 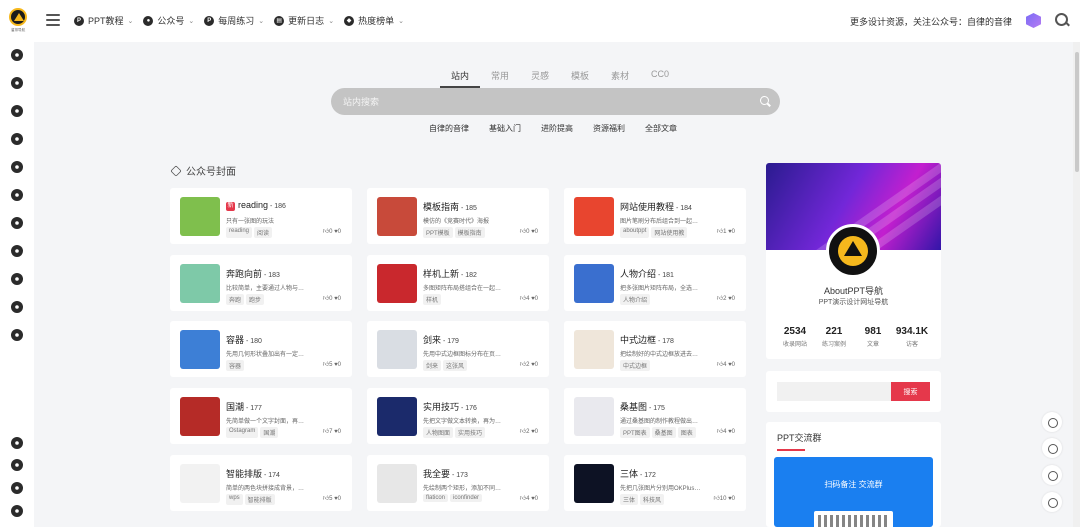 I want to click on sidebar-item-ppt-icon, so click(x=17, y=488).